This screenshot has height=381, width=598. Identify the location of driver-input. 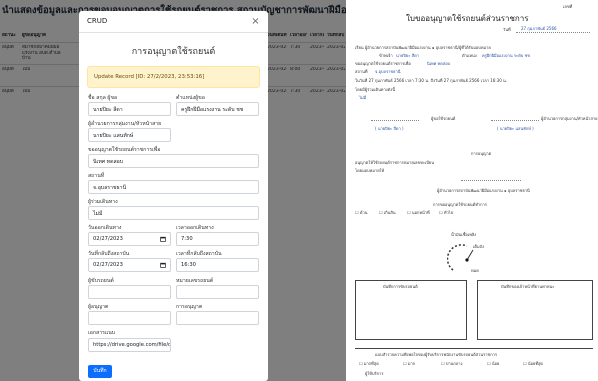
(129, 292).